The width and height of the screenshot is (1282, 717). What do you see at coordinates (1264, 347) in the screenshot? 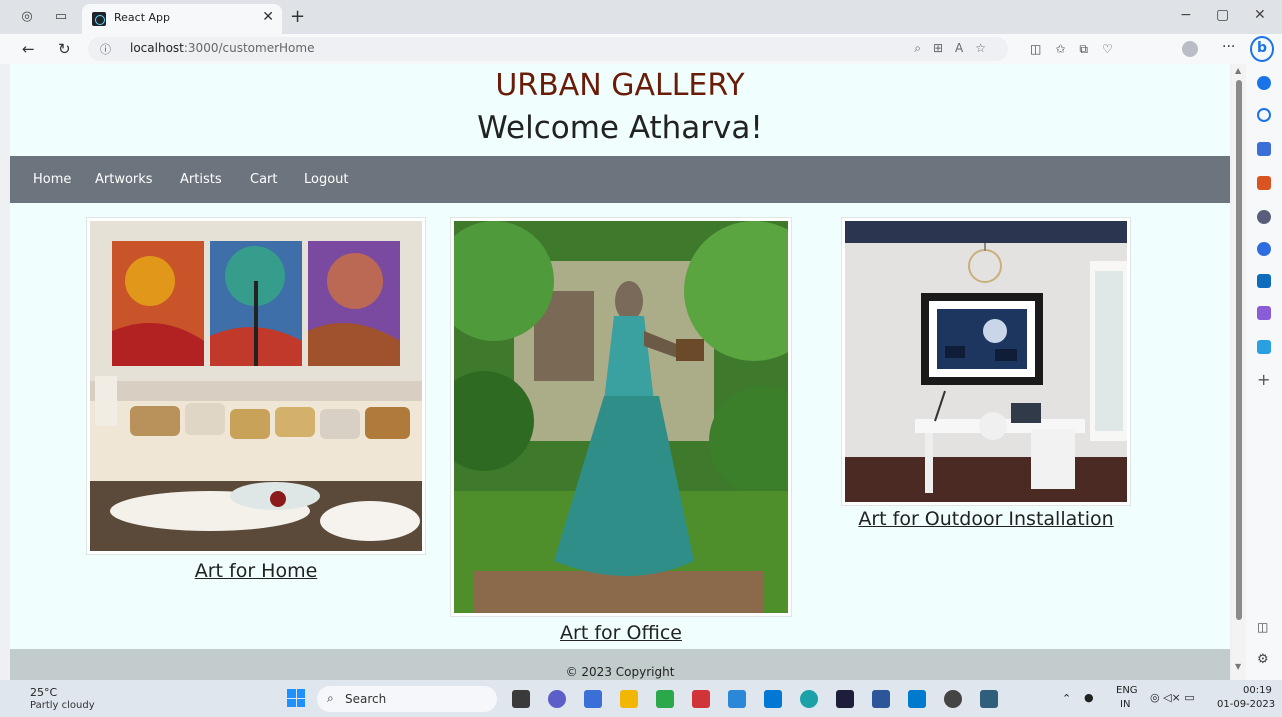
I see `drop-icon` at bounding box center [1264, 347].